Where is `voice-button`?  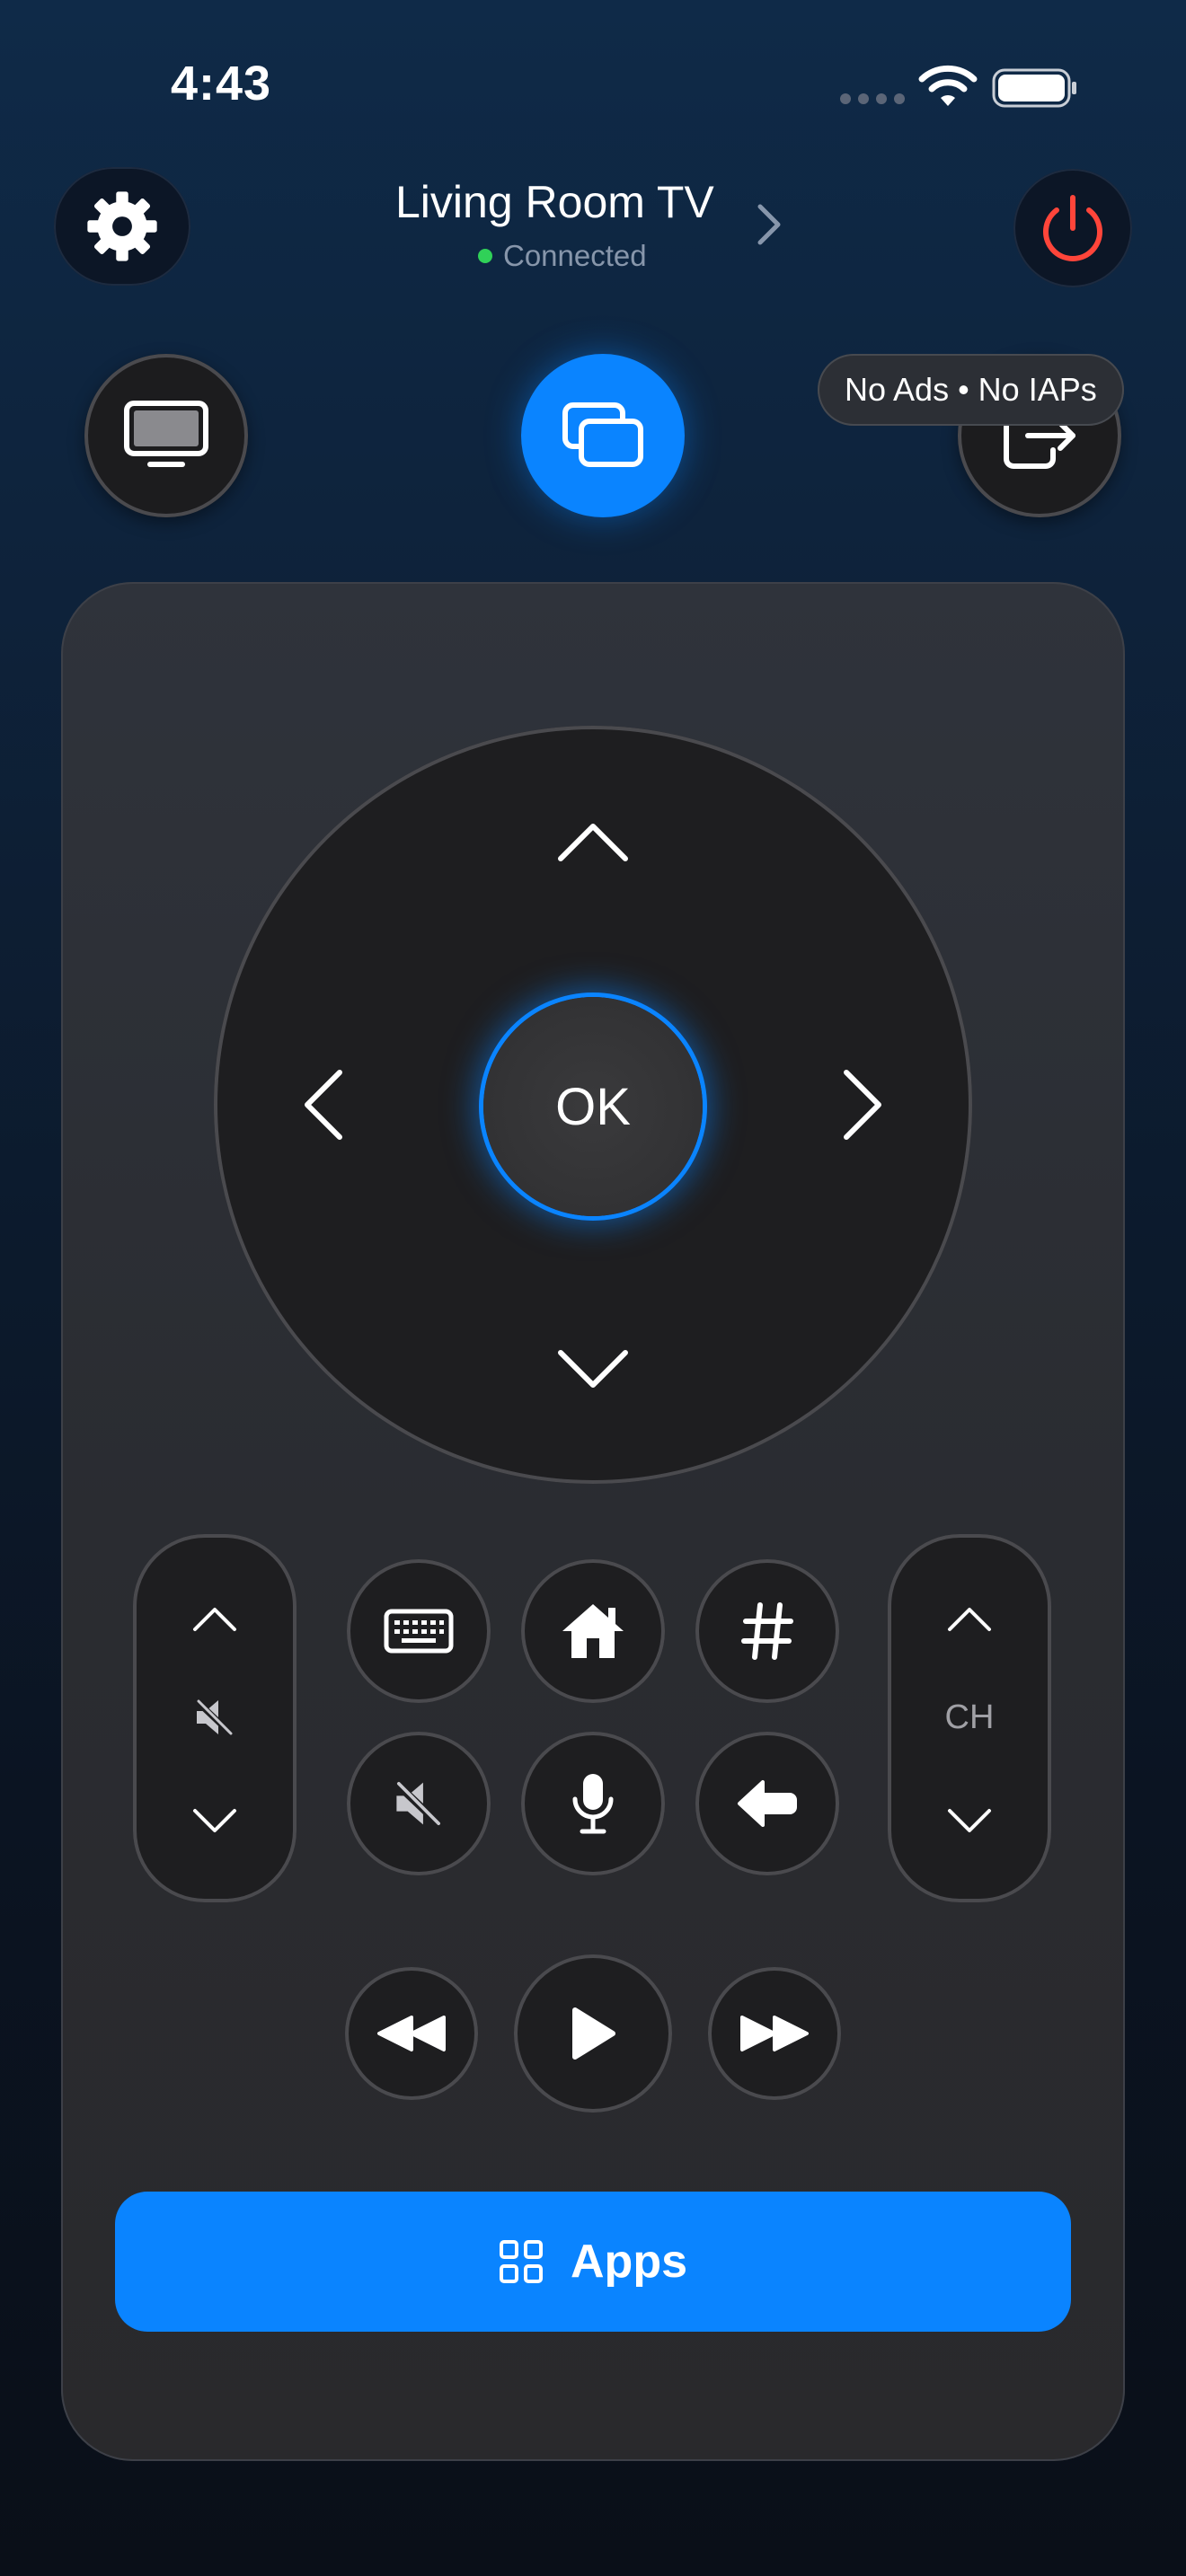
voice-button is located at coordinates (593, 1803).